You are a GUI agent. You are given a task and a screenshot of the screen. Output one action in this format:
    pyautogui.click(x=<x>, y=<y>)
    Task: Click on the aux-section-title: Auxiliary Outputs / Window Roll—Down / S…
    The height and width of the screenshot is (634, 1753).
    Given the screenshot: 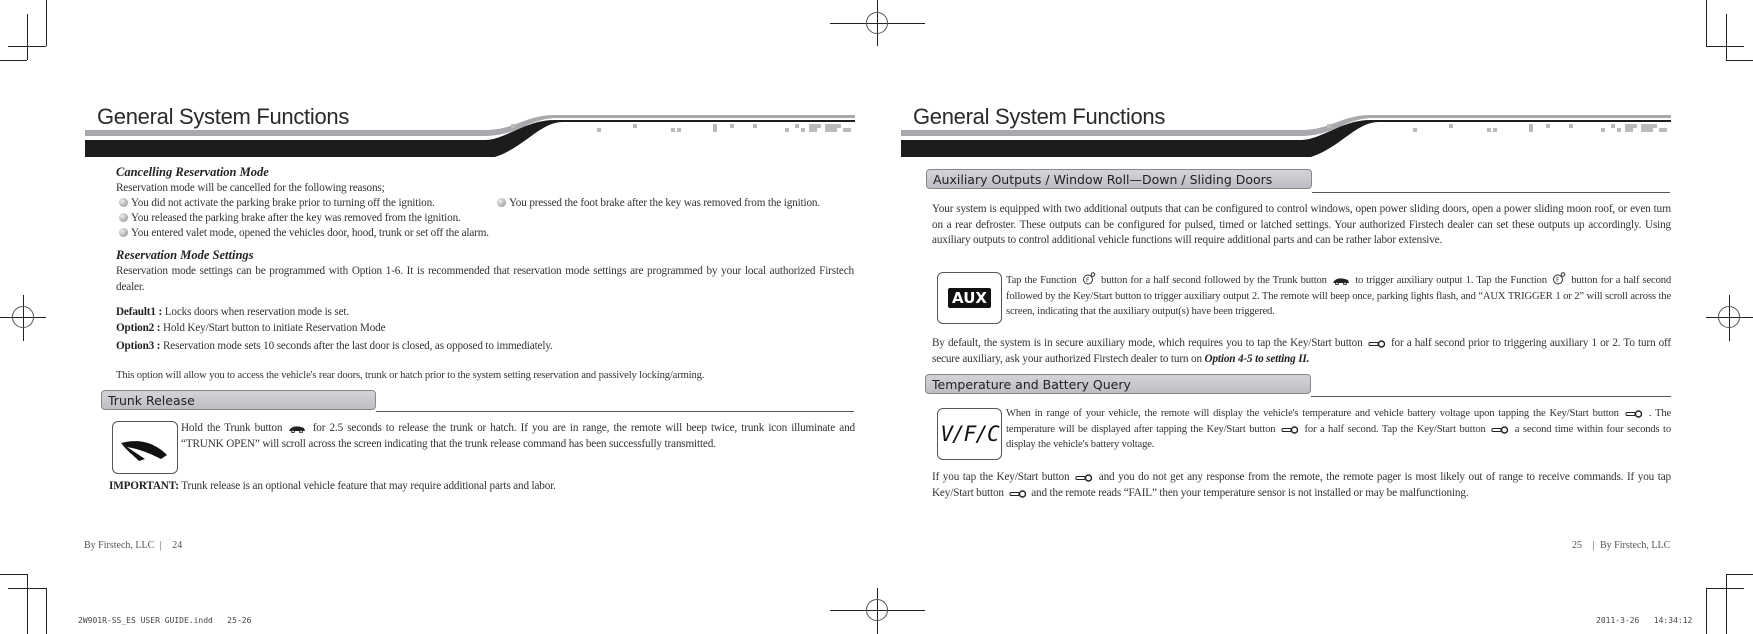 What is the action you would take?
    pyautogui.click(x=1119, y=179)
    